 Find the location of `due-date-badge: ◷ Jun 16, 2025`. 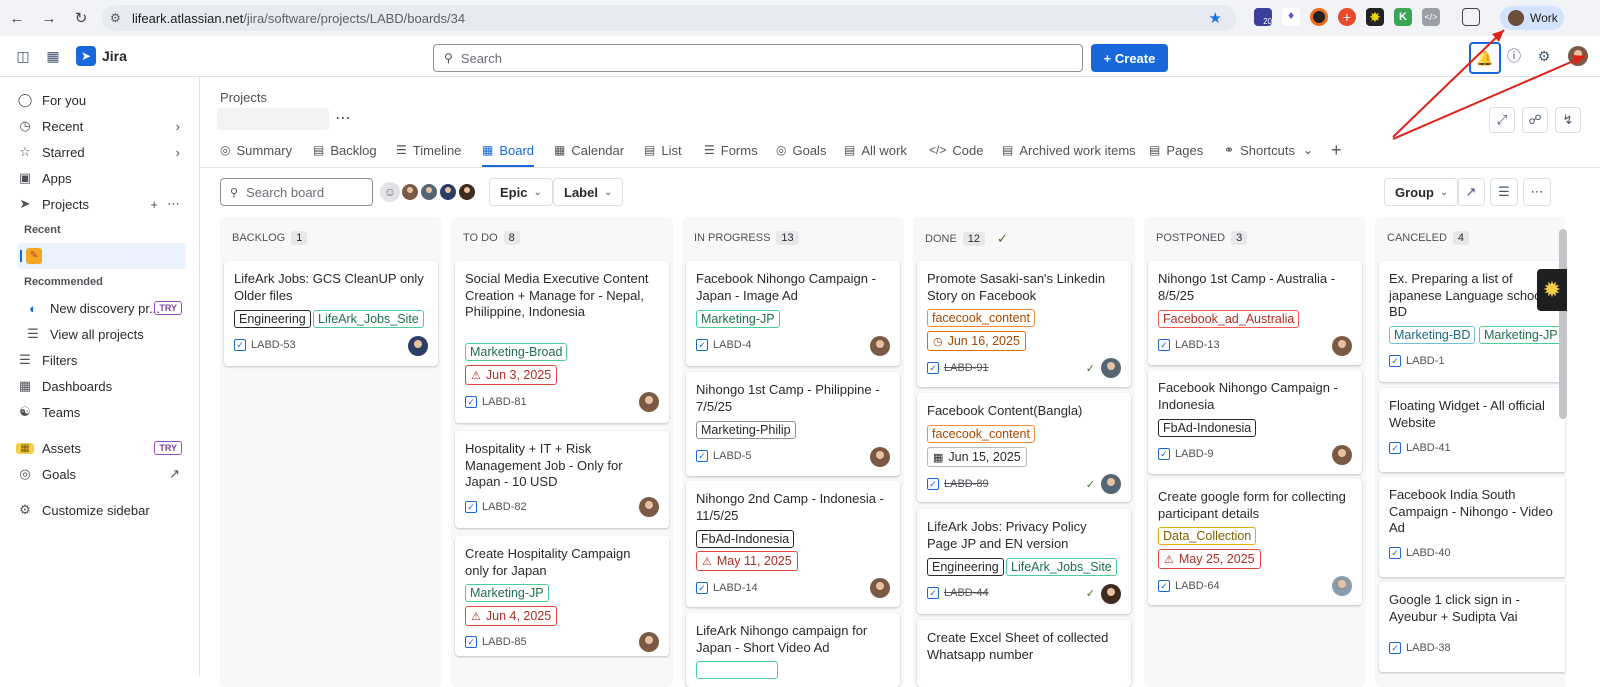

due-date-badge: ◷ Jun 16, 2025 is located at coordinates (976, 341).